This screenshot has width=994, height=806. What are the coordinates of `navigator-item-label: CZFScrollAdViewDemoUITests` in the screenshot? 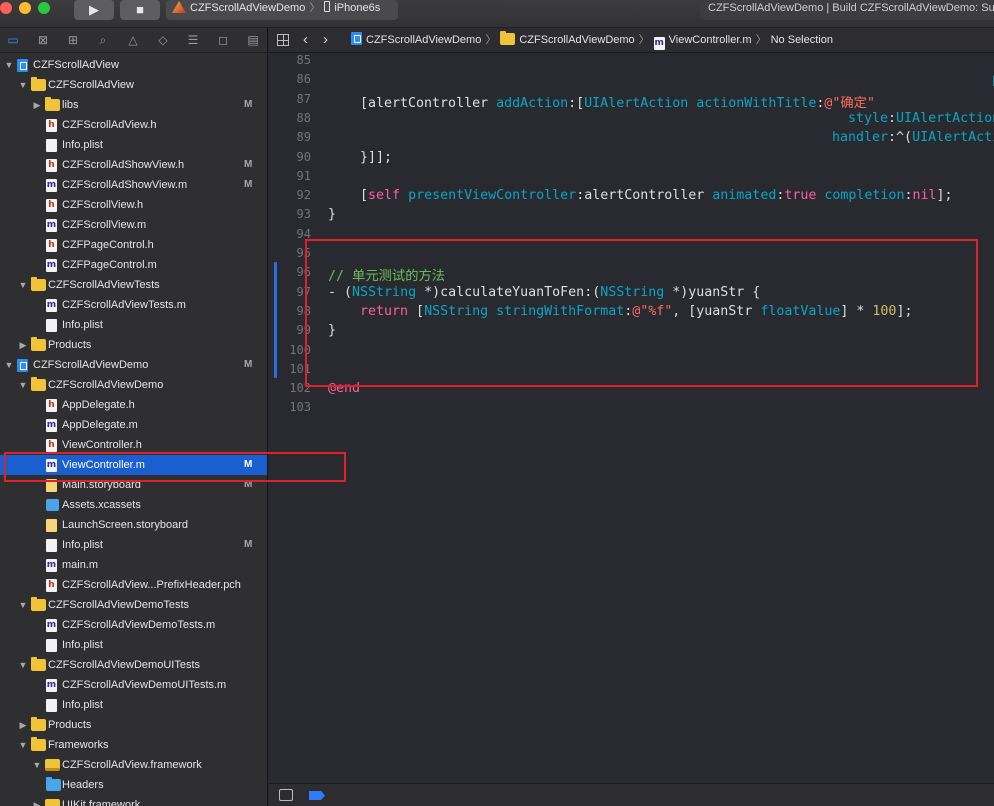 It's located at (124, 665).